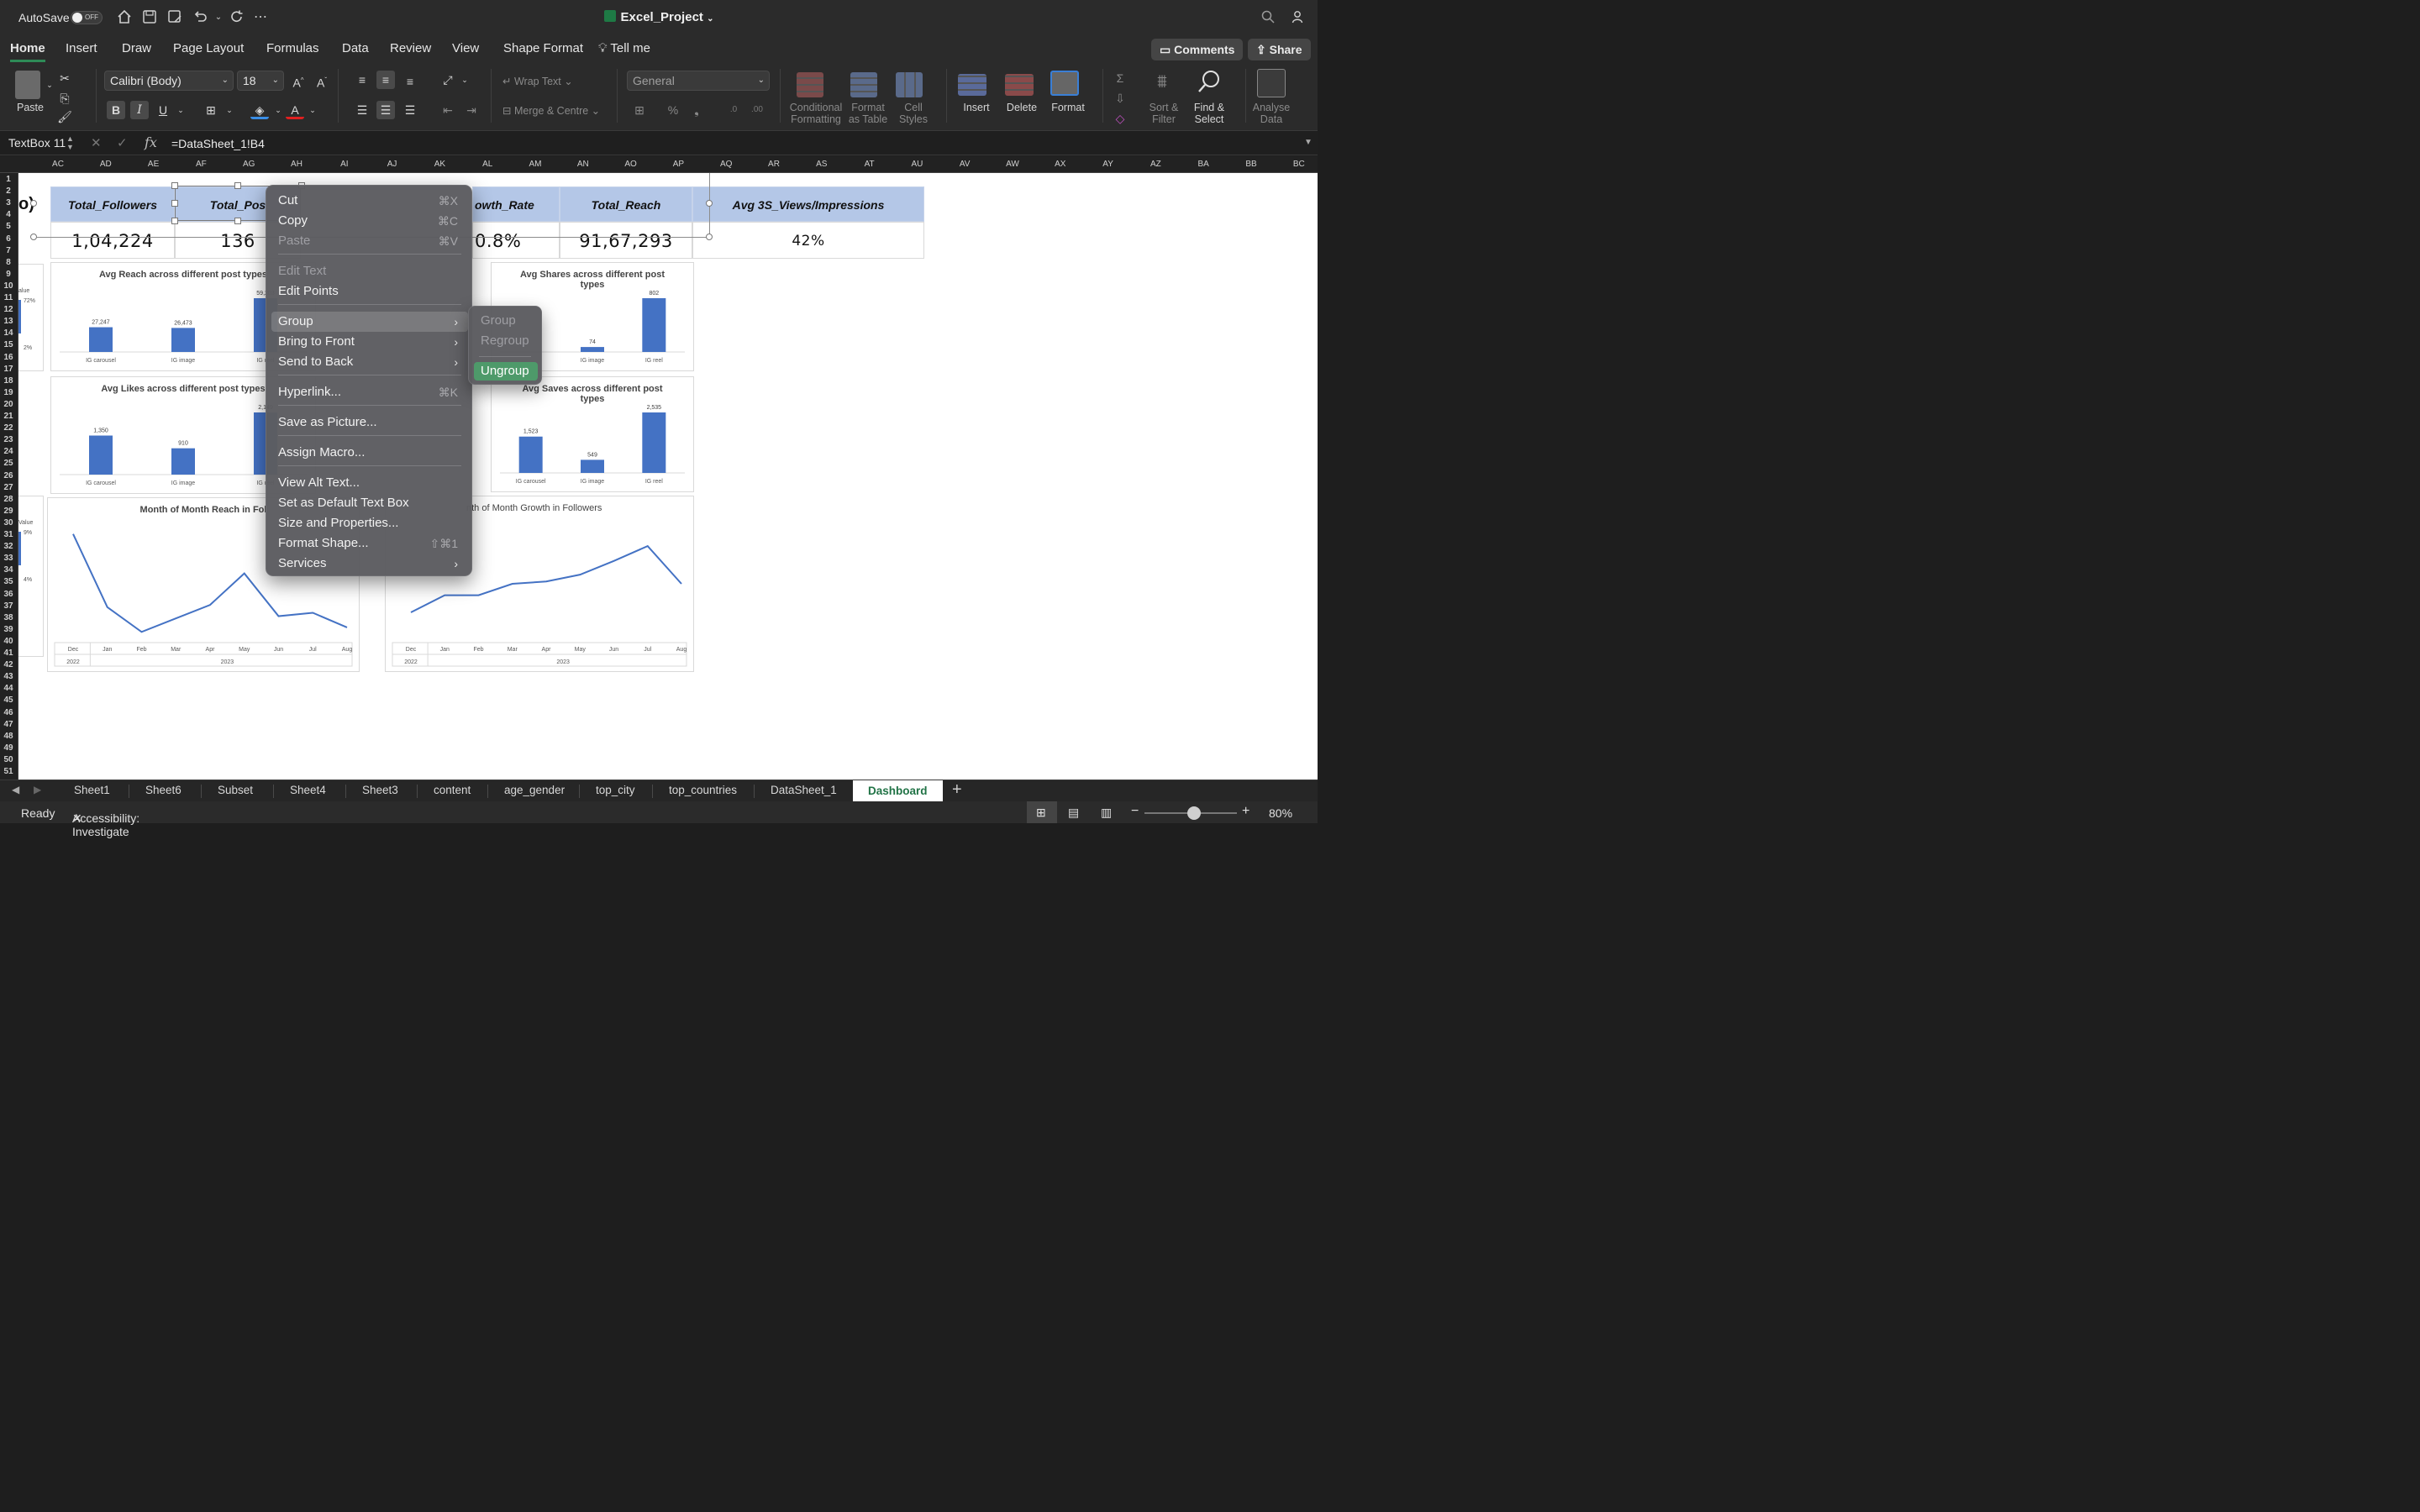 This screenshot has width=2420, height=1512. What do you see at coordinates (808, 204) in the screenshot?
I see `kpi-avg-views-label: Avg 3S_Views/Impressions` at bounding box center [808, 204].